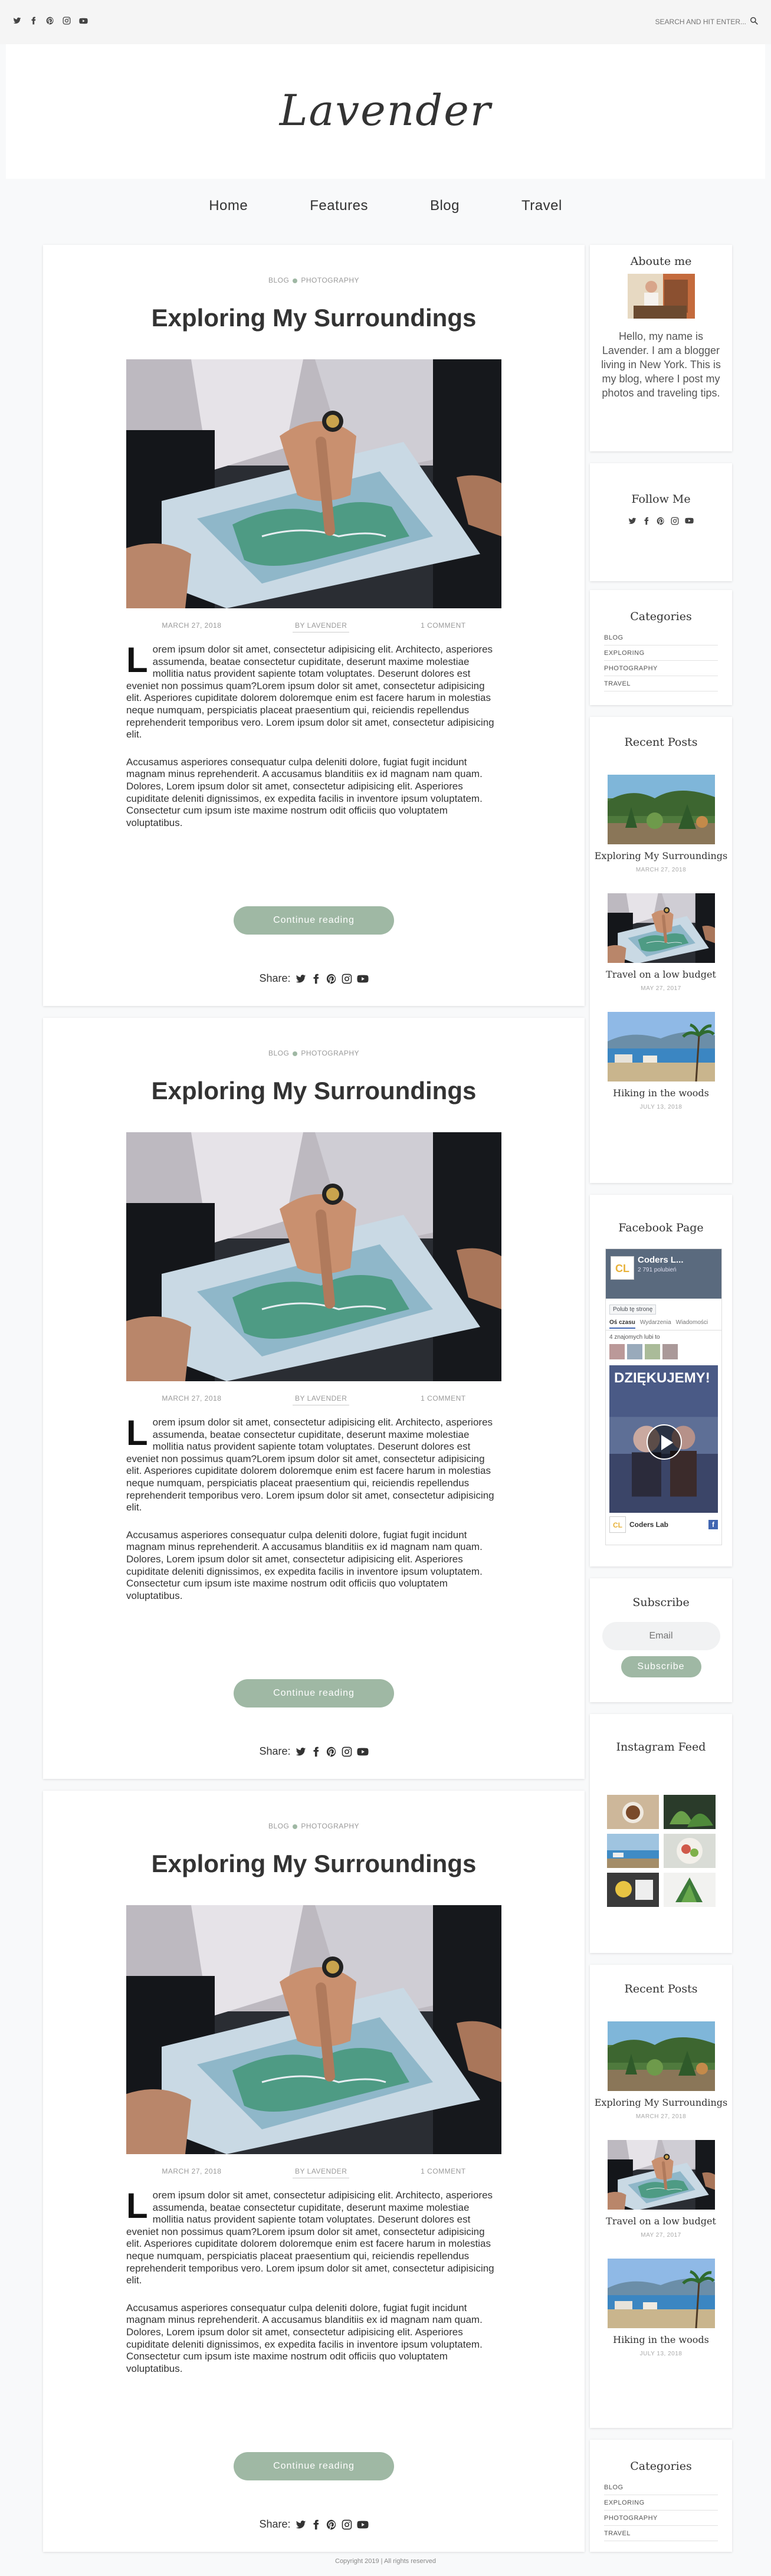 The height and width of the screenshot is (2576, 771). Describe the element at coordinates (385, 110) in the screenshot. I see `site-logo: Lavender` at that location.